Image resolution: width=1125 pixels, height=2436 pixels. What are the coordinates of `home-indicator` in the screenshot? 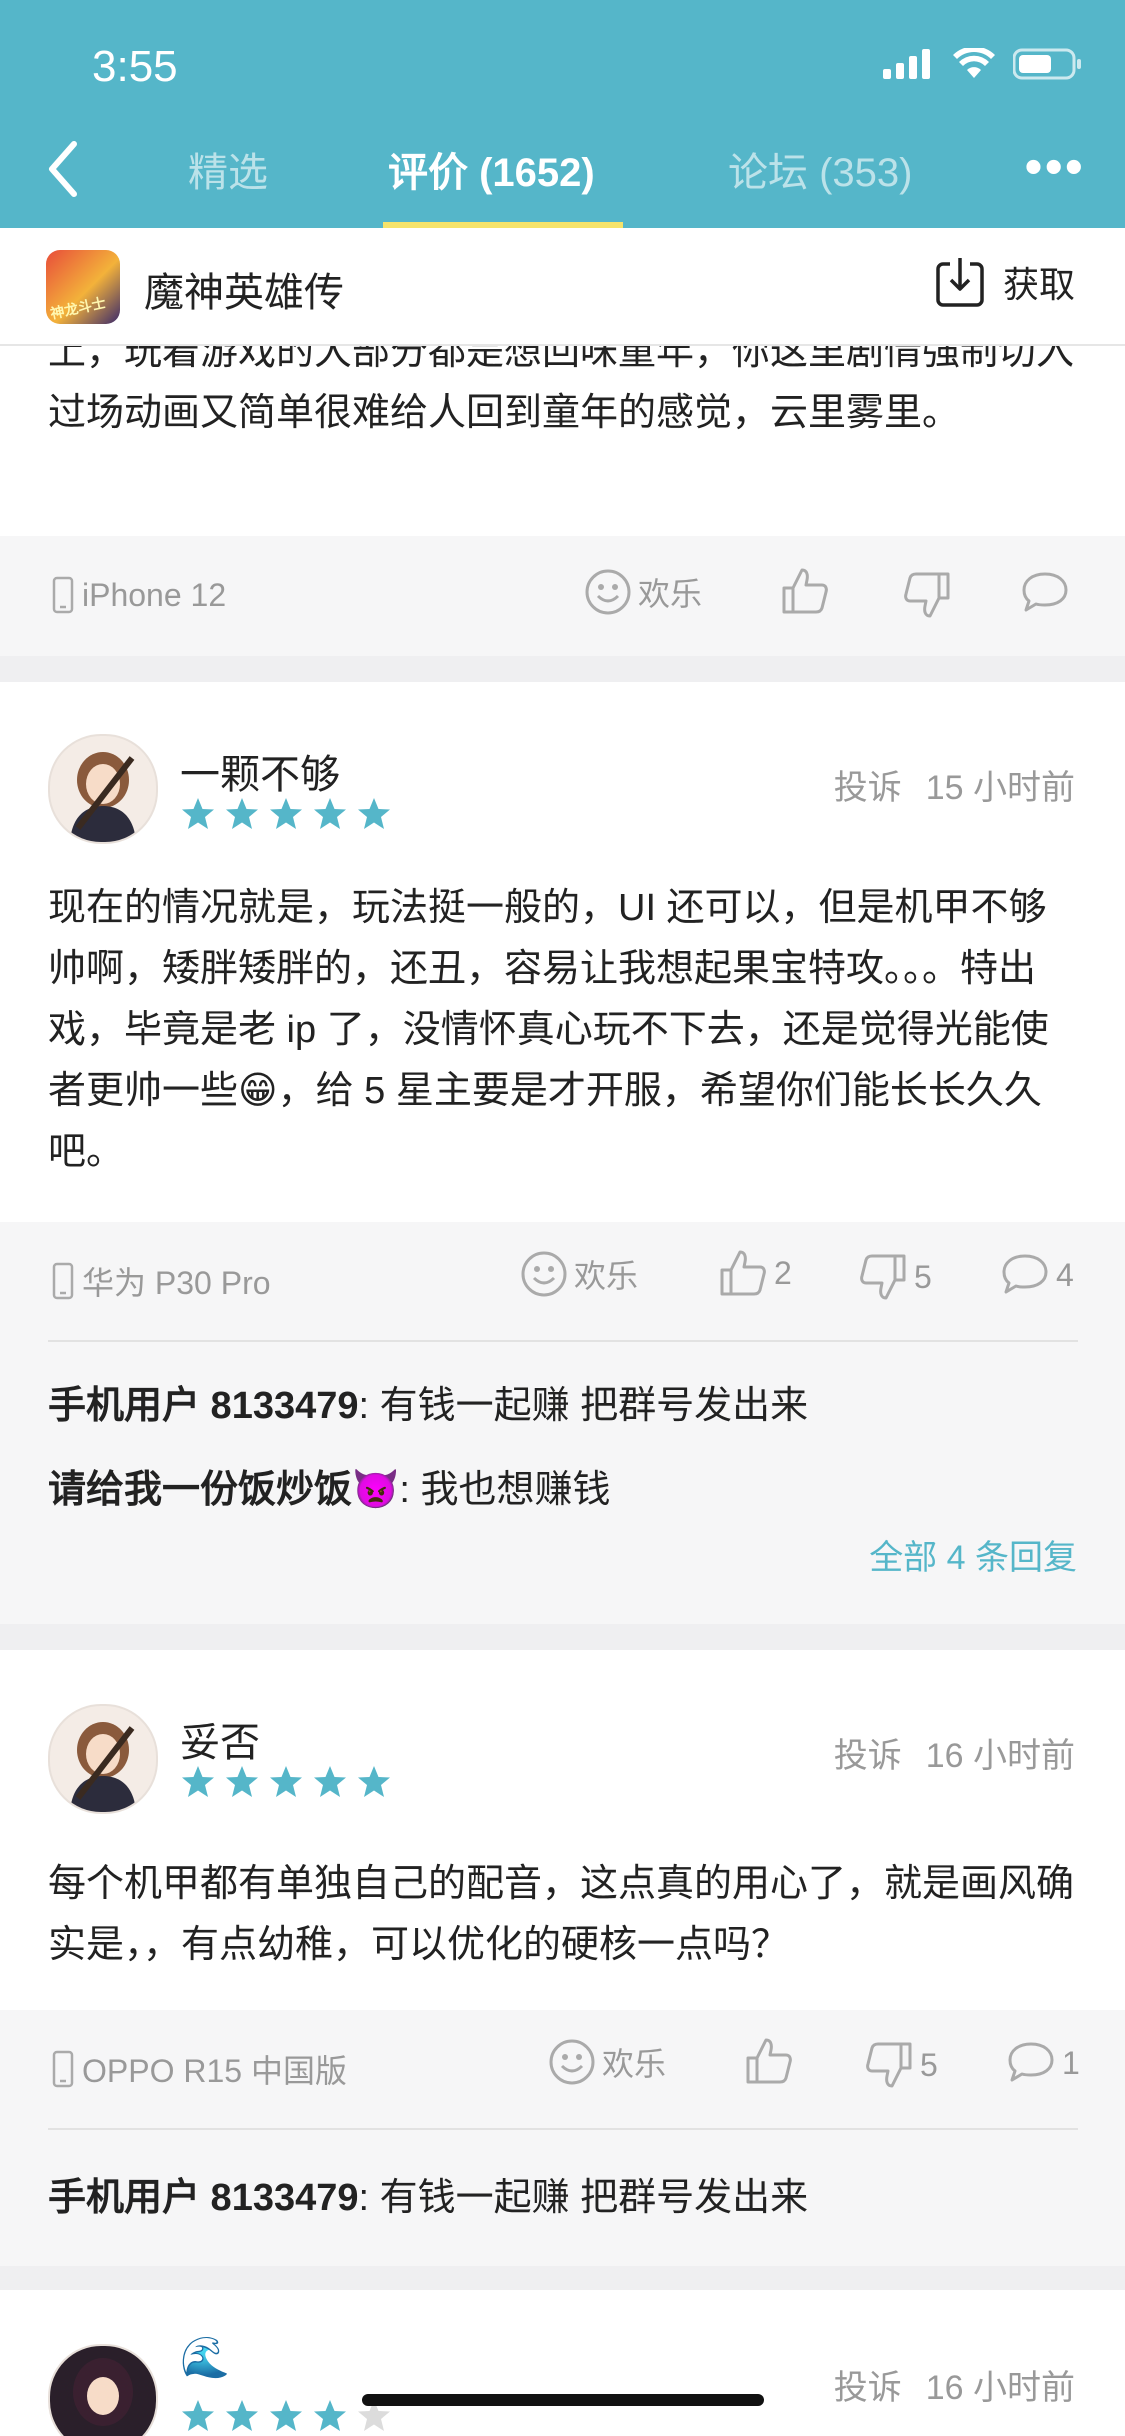 It's located at (563, 2400).